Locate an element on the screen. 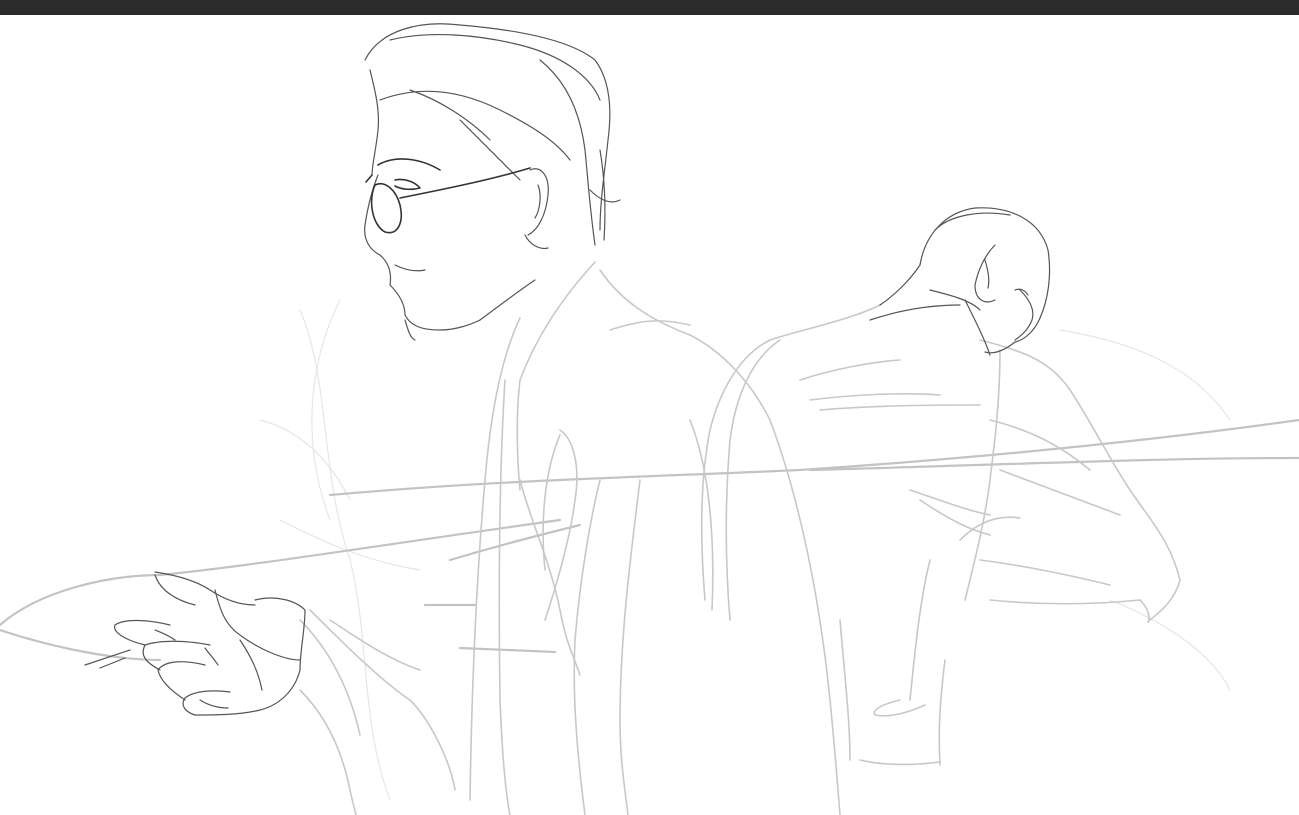  top-toolbar is located at coordinates (649, 7).